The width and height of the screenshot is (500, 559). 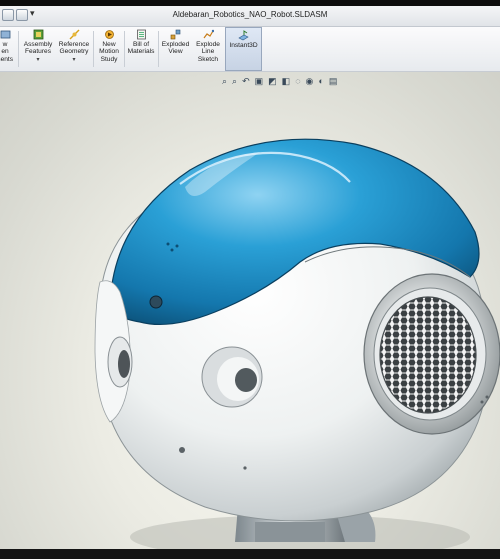 I want to click on reference-geometry-dropdown-icon: ▾, so click(x=74, y=60).